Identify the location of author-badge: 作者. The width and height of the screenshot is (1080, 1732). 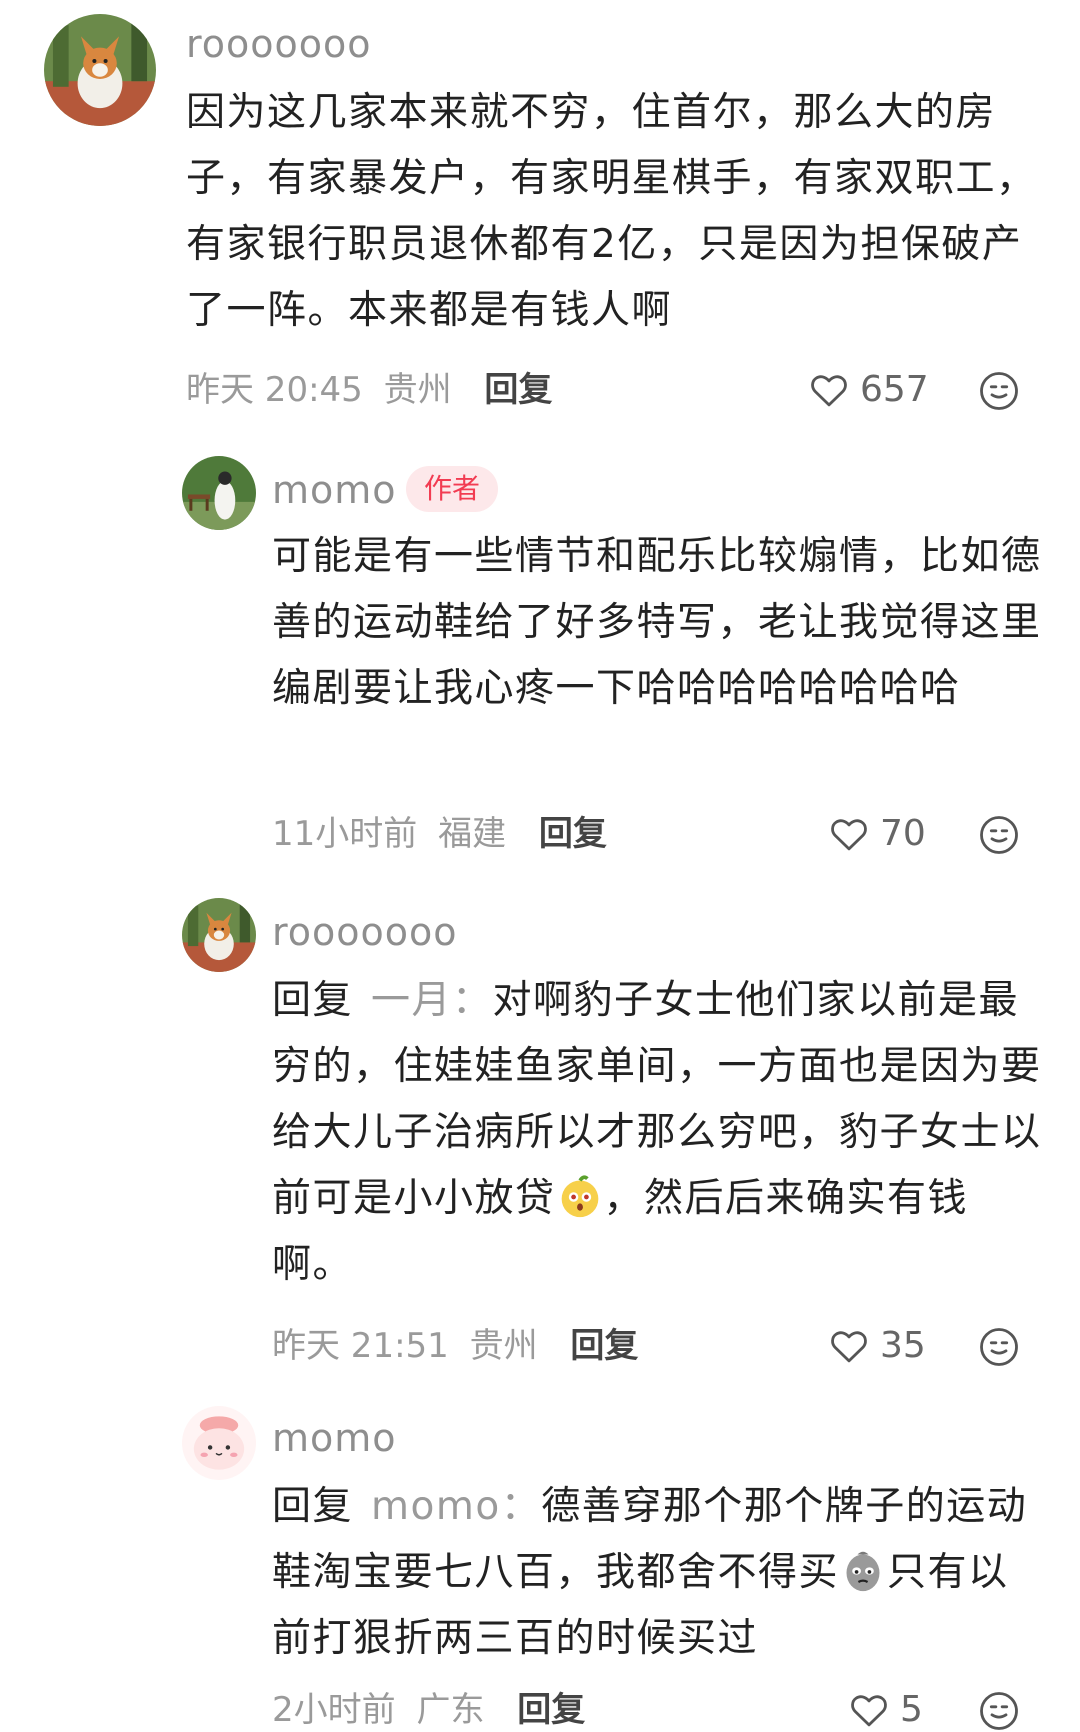
(452, 489).